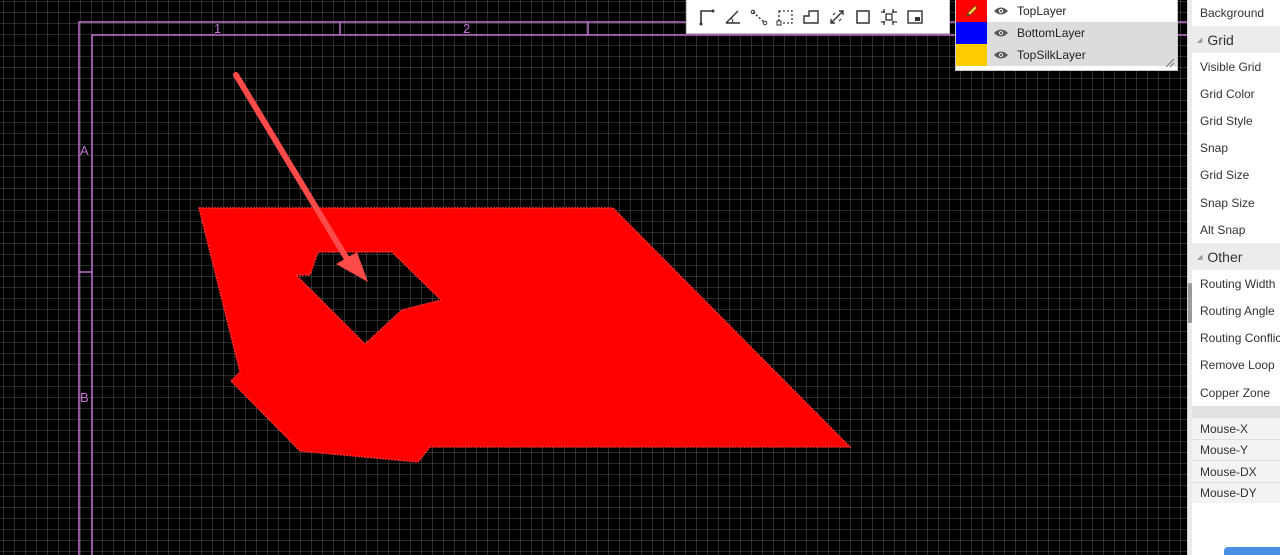 The image size is (1280, 555). What do you see at coordinates (732, 16) in the screenshot?
I see `angle-icon` at bounding box center [732, 16].